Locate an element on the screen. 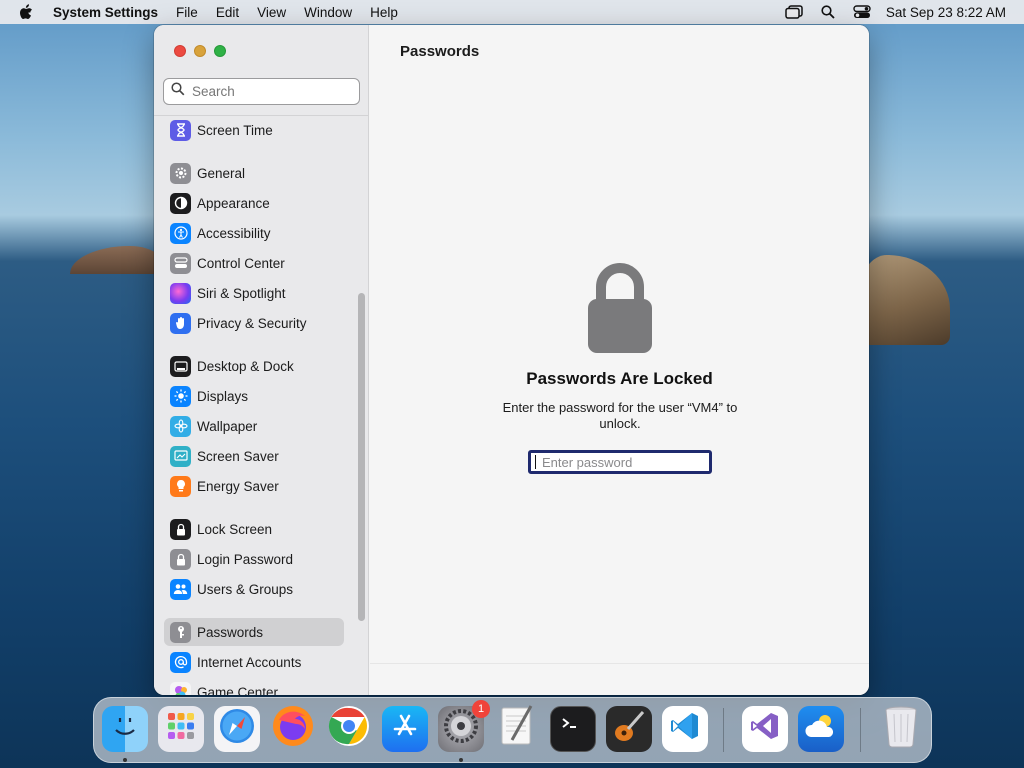 This screenshot has height=768, width=1024. sidebar-item-label: Control Center is located at coordinates (241, 263).